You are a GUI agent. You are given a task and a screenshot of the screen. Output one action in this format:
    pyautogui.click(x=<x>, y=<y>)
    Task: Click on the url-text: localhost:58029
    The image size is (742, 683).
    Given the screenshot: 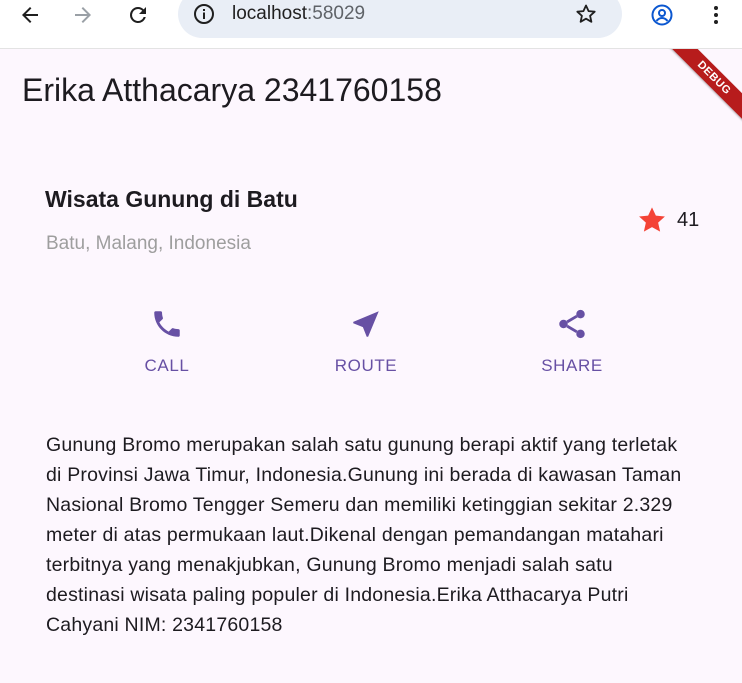 What is the action you would take?
    pyautogui.click(x=298, y=14)
    